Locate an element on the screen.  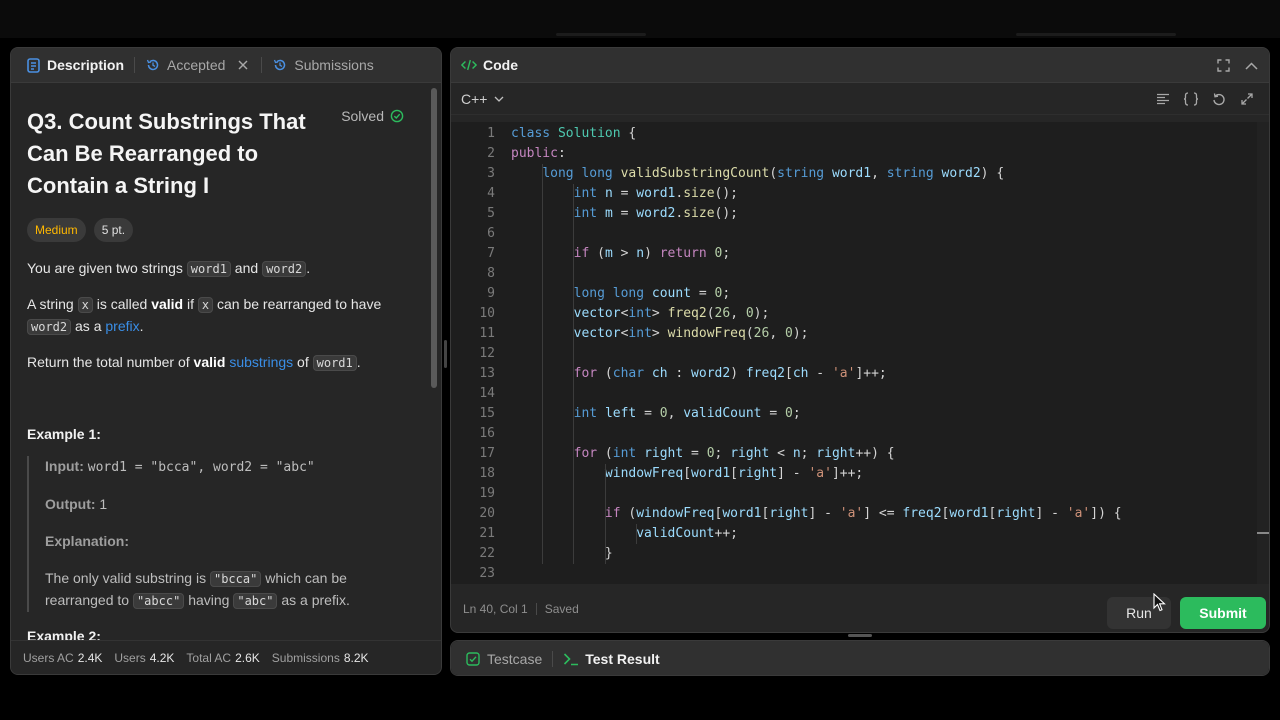
tab-description: Description is located at coordinates (74, 65).